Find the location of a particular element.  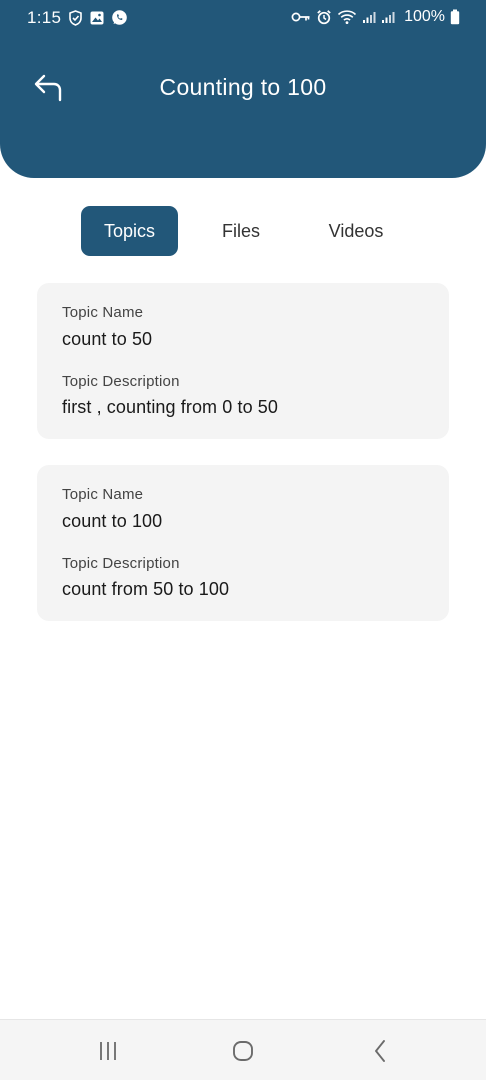

key-icon is located at coordinates (300, 17).